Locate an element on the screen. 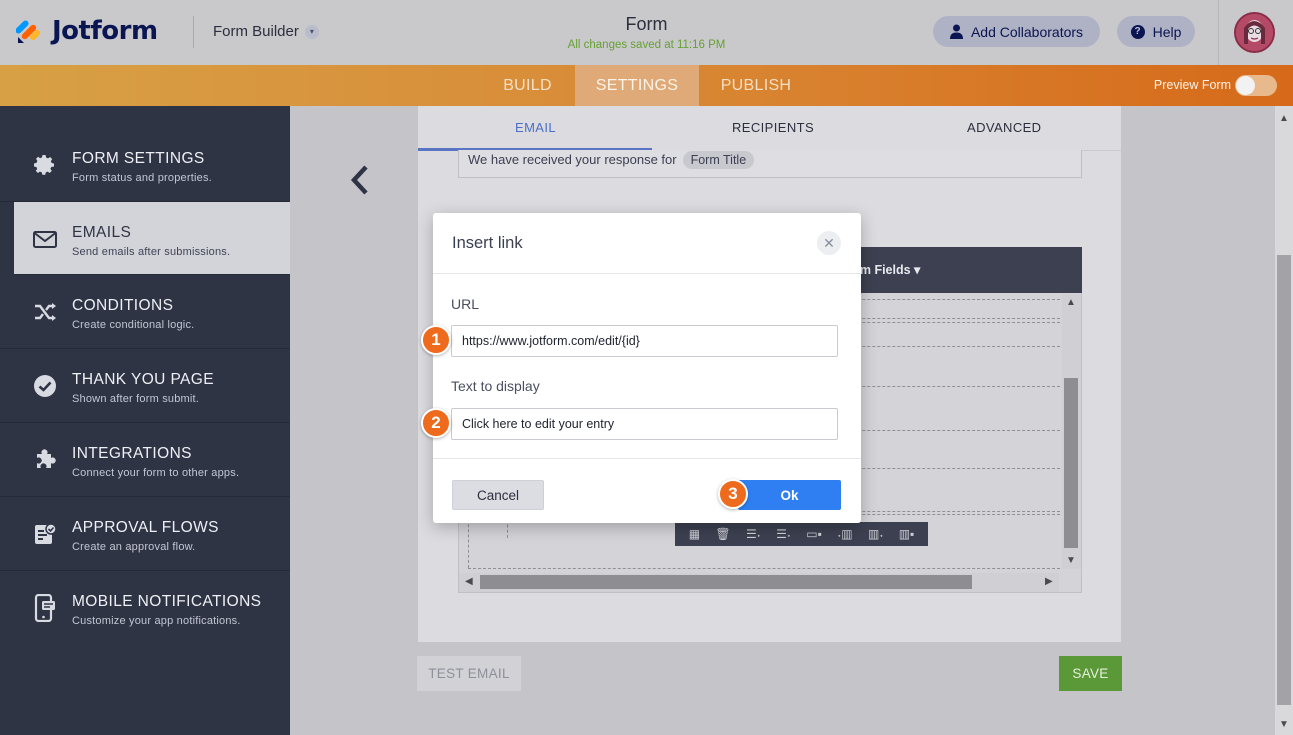  close-icon: ✕ is located at coordinates (829, 243).